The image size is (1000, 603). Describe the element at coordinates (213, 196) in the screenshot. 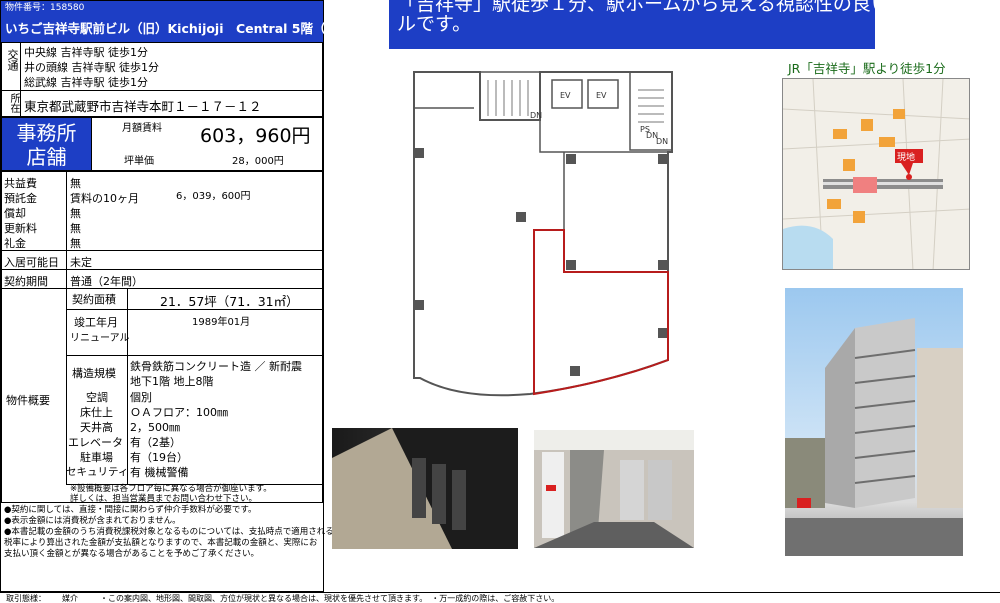

I see `fee-extra-deposit: 6，039，600円` at that location.